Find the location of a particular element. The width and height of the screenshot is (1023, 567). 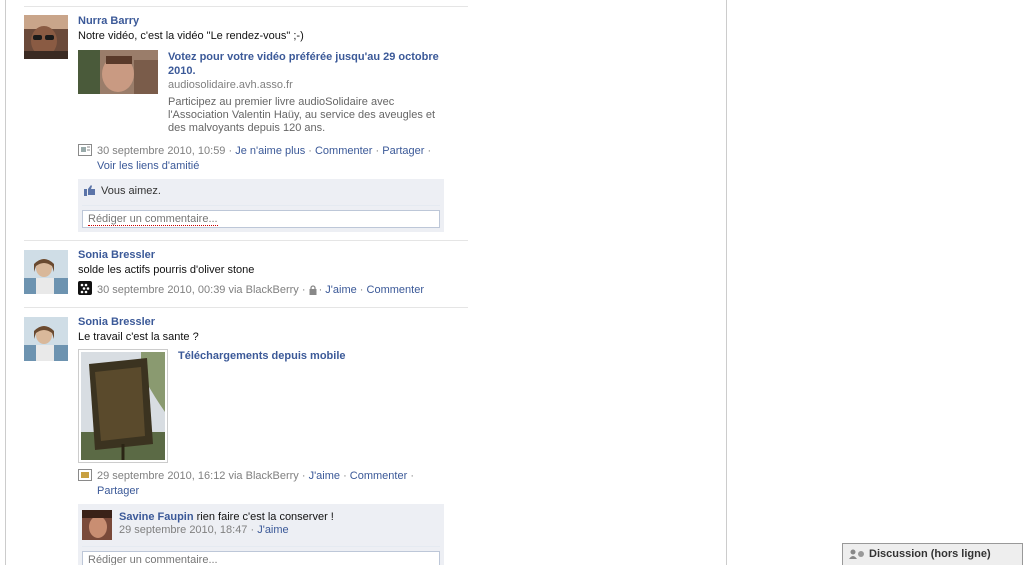

photo-thumbnail is located at coordinates (123, 406).